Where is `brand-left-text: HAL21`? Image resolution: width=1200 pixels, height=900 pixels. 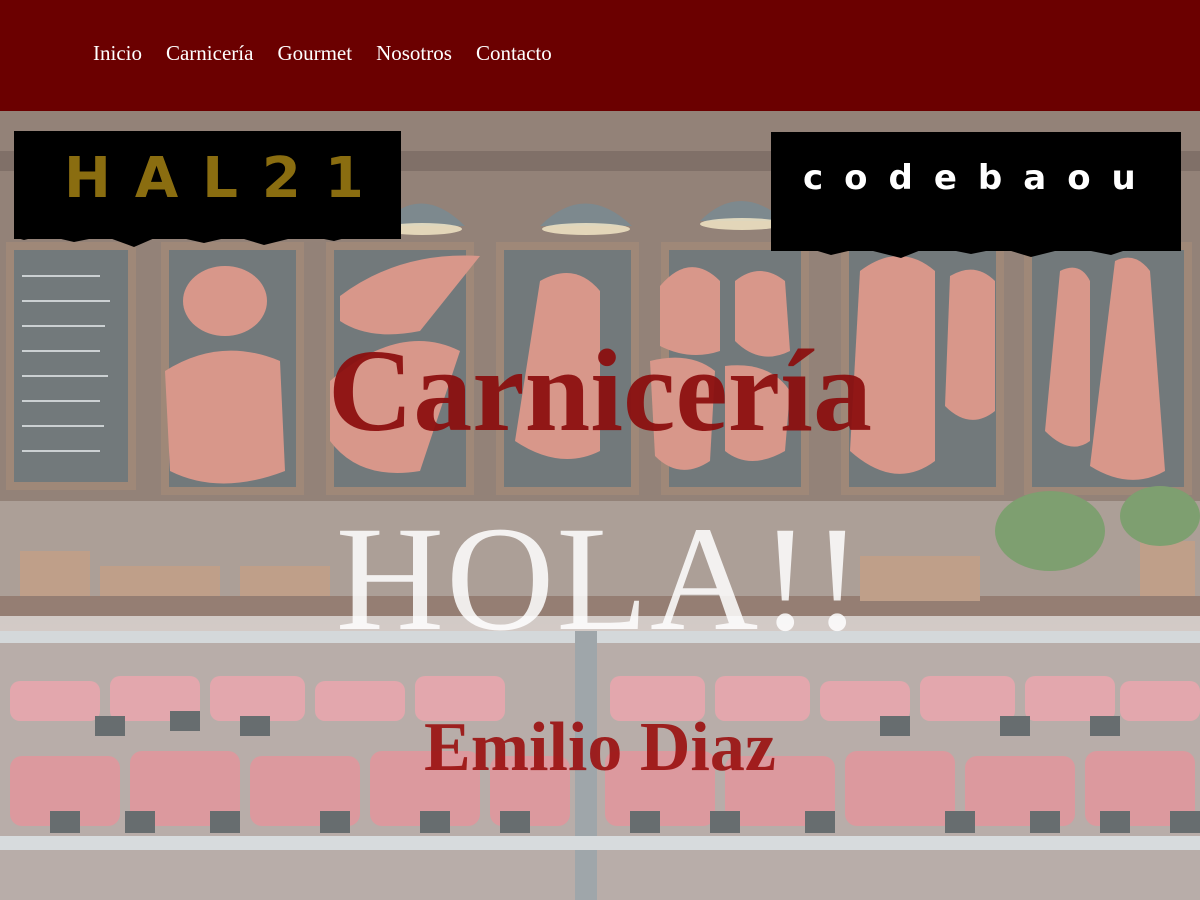 brand-left-text: HAL21 is located at coordinates (226, 178).